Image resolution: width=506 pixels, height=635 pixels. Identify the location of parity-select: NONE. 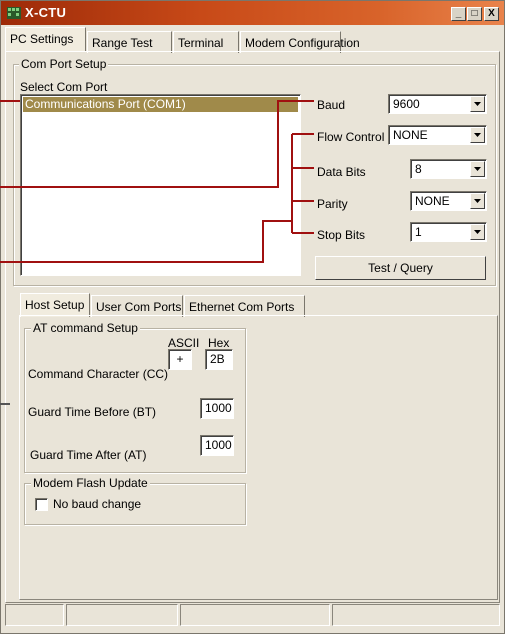
(448, 201).